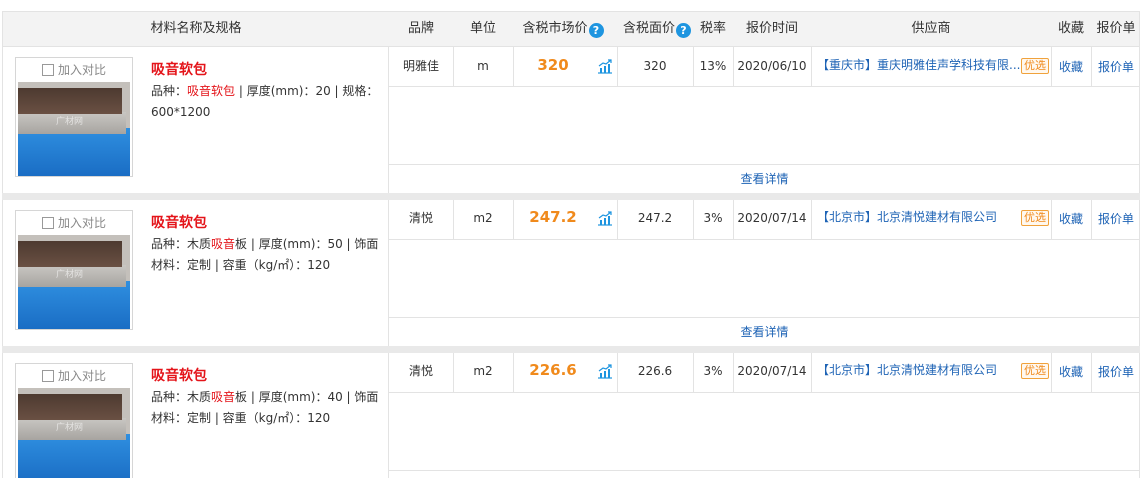 This screenshot has width=1142, height=478. What do you see at coordinates (420, 66) in the screenshot?
I see `brand-cell: 明雅佳` at bounding box center [420, 66].